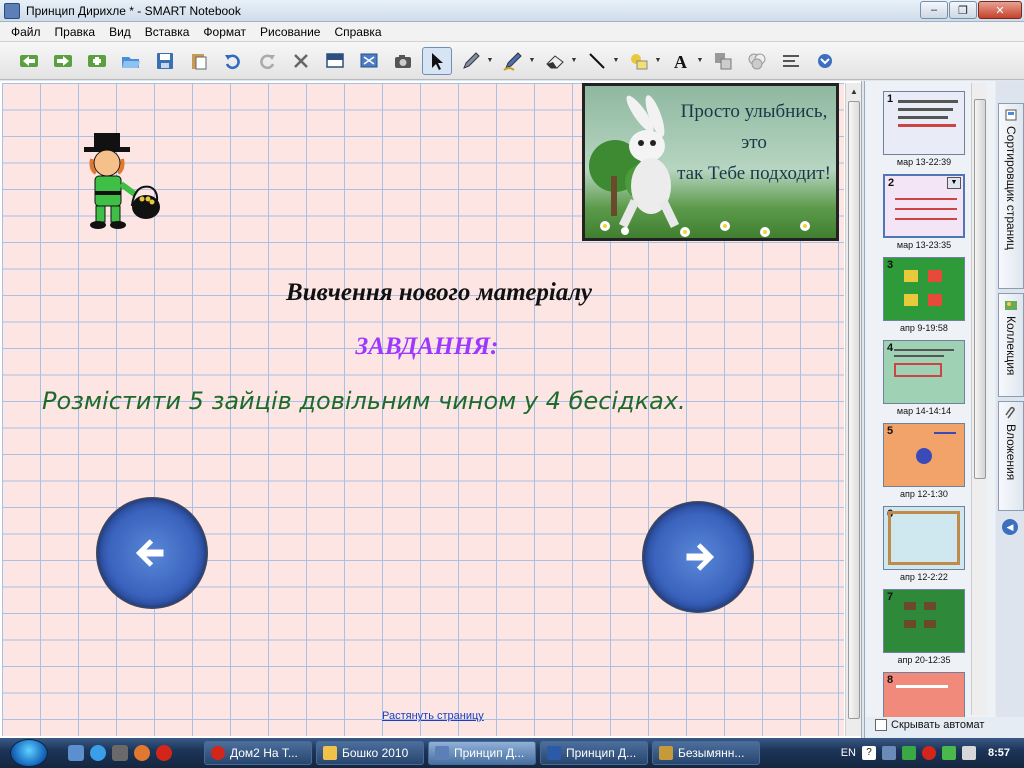  I want to click on card-line-2: это, so click(754, 142).